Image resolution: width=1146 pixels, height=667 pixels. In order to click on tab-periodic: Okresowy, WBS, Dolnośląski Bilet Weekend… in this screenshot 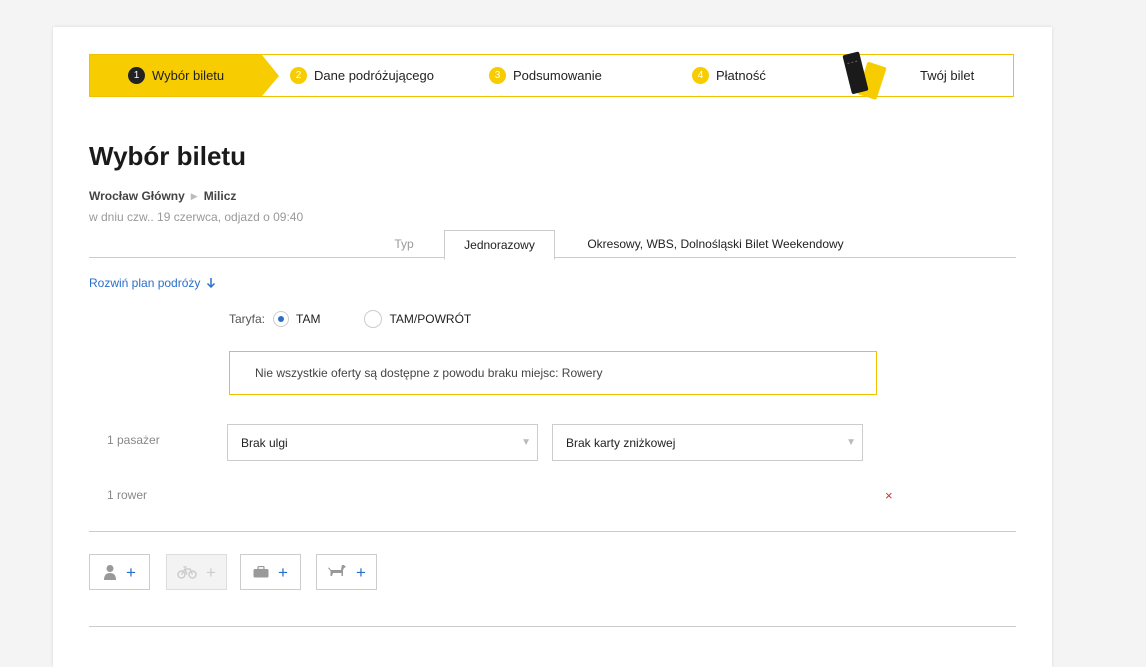, I will do `click(715, 244)`.